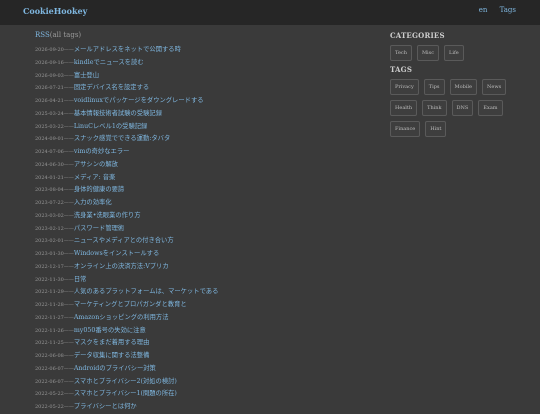 This screenshot has height=414, width=540. I want to click on post-item: 2023-08-04——身体的健康の要諦, so click(195, 190).